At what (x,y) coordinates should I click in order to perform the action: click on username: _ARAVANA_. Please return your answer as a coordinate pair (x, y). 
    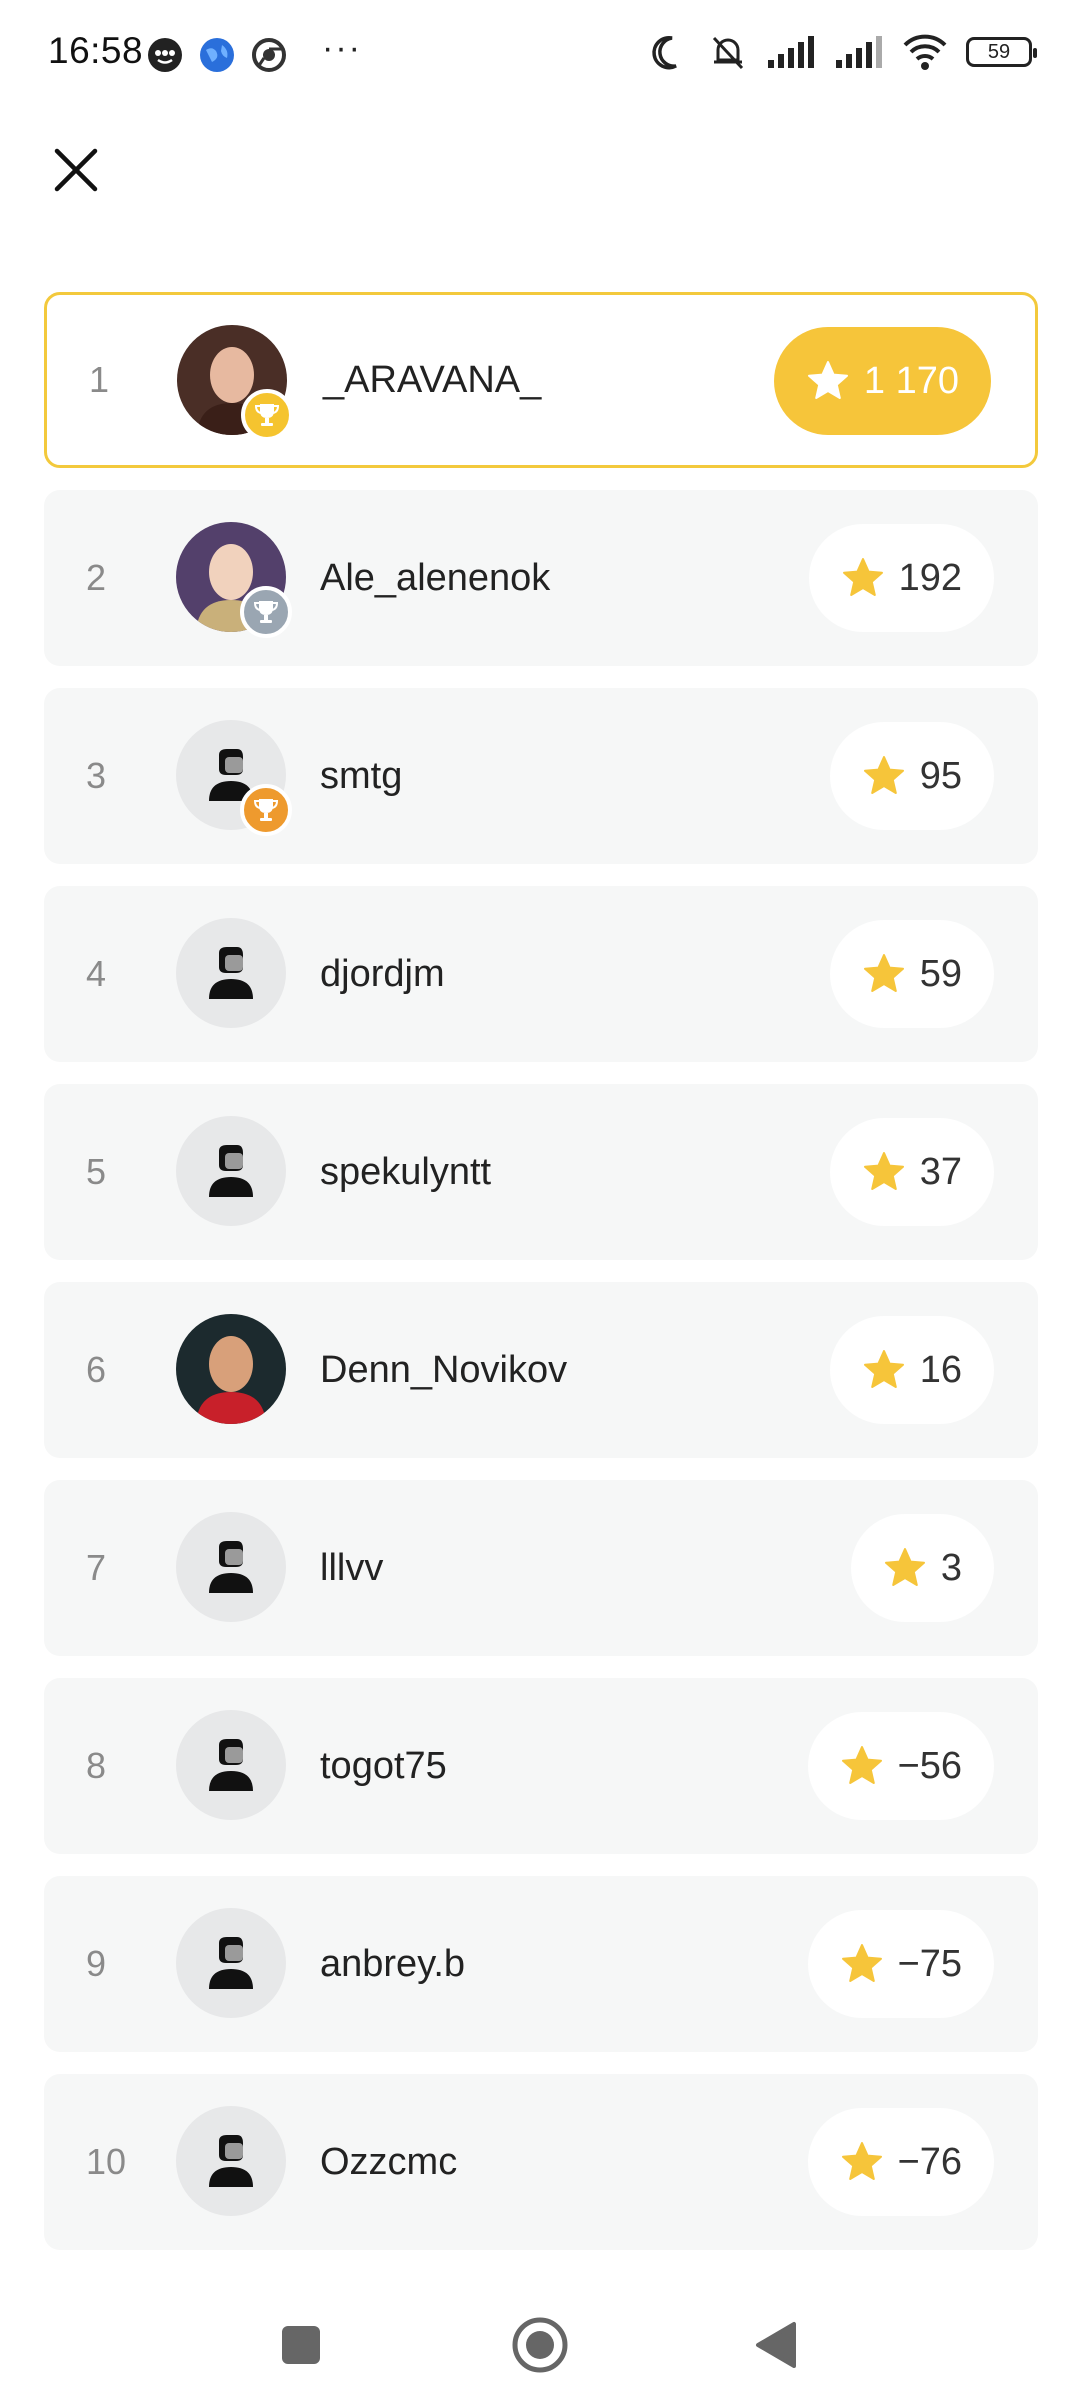
    Looking at the image, I should click on (432, 379).